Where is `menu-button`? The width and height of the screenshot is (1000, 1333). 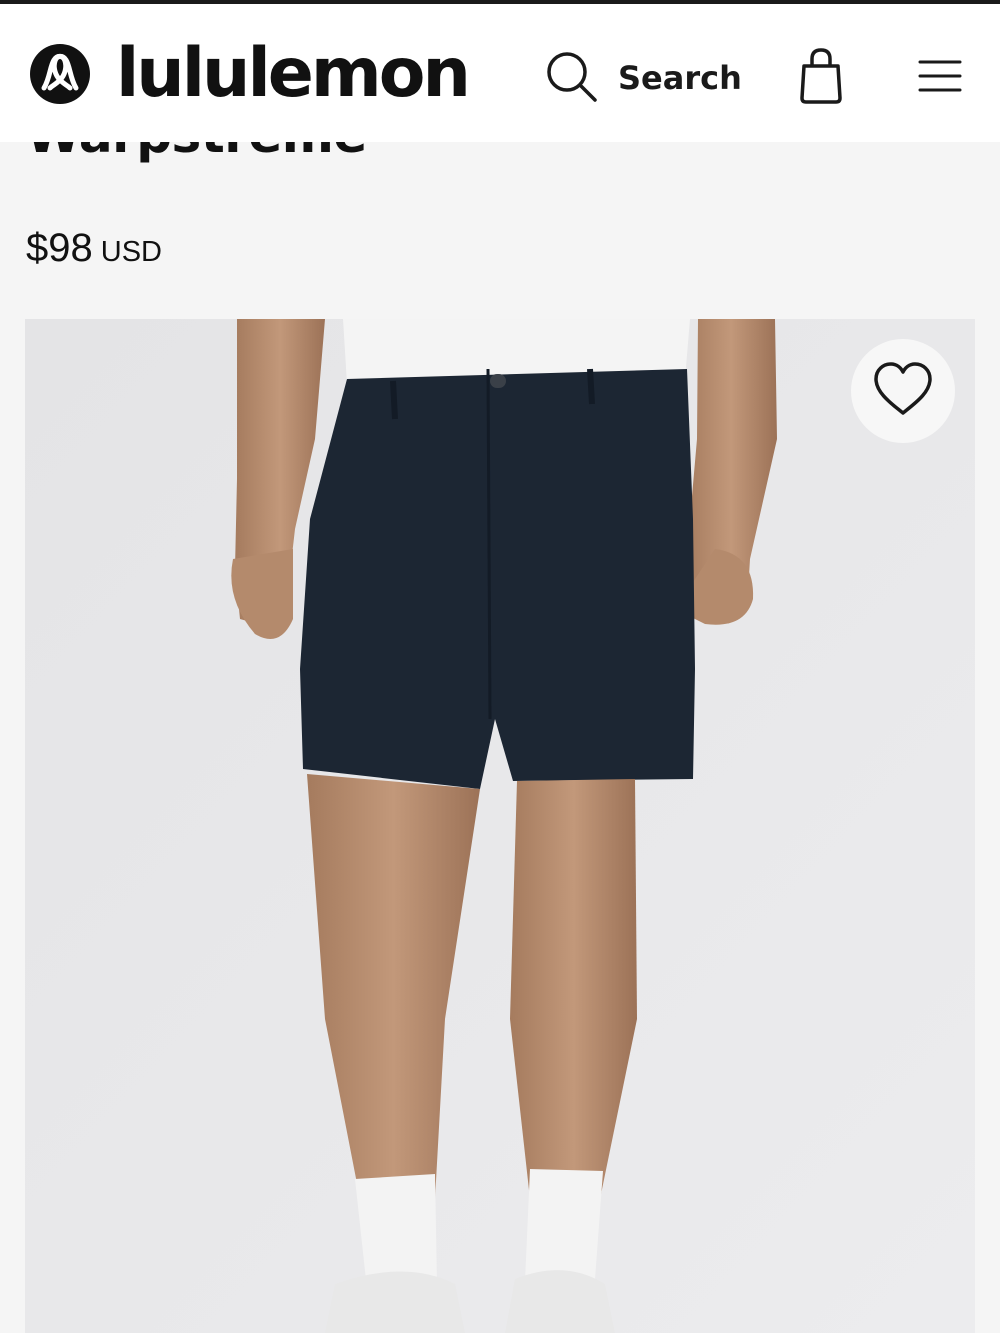
menu-button is located at coordinates (940, 76).